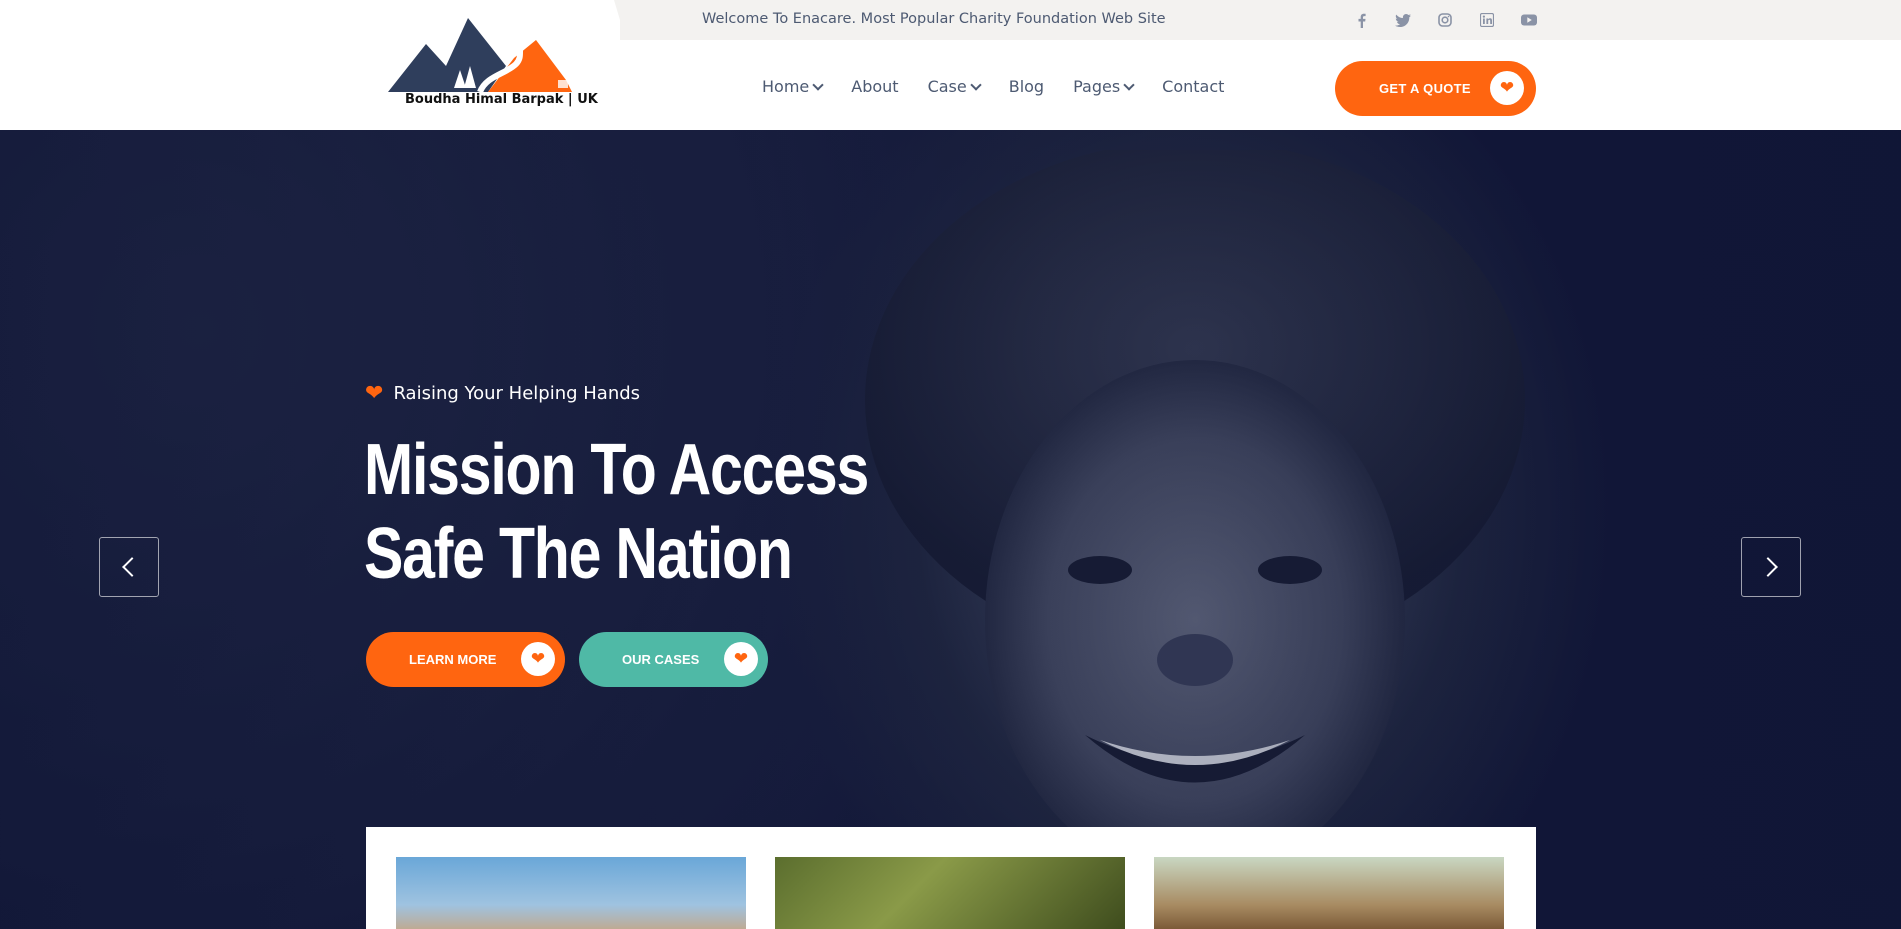  Describe the element at coordinates (993, 86) in the screenshot. I see `main-nav: Home About Case Blog Pages Contact` at that location.